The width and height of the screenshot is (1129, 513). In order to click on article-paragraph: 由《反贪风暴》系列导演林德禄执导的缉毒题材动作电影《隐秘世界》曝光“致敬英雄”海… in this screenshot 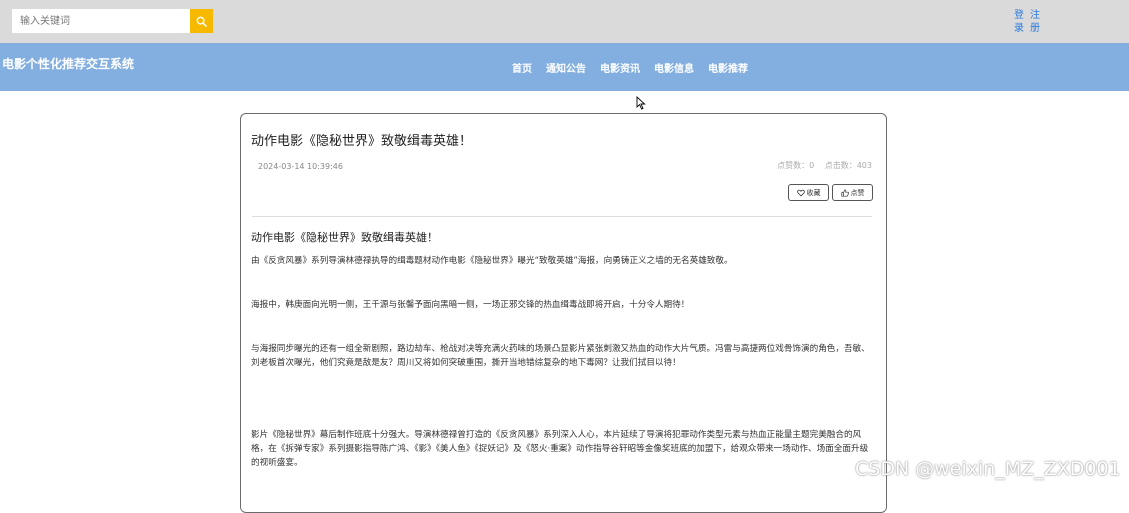, I will do `click(492, 261)`.